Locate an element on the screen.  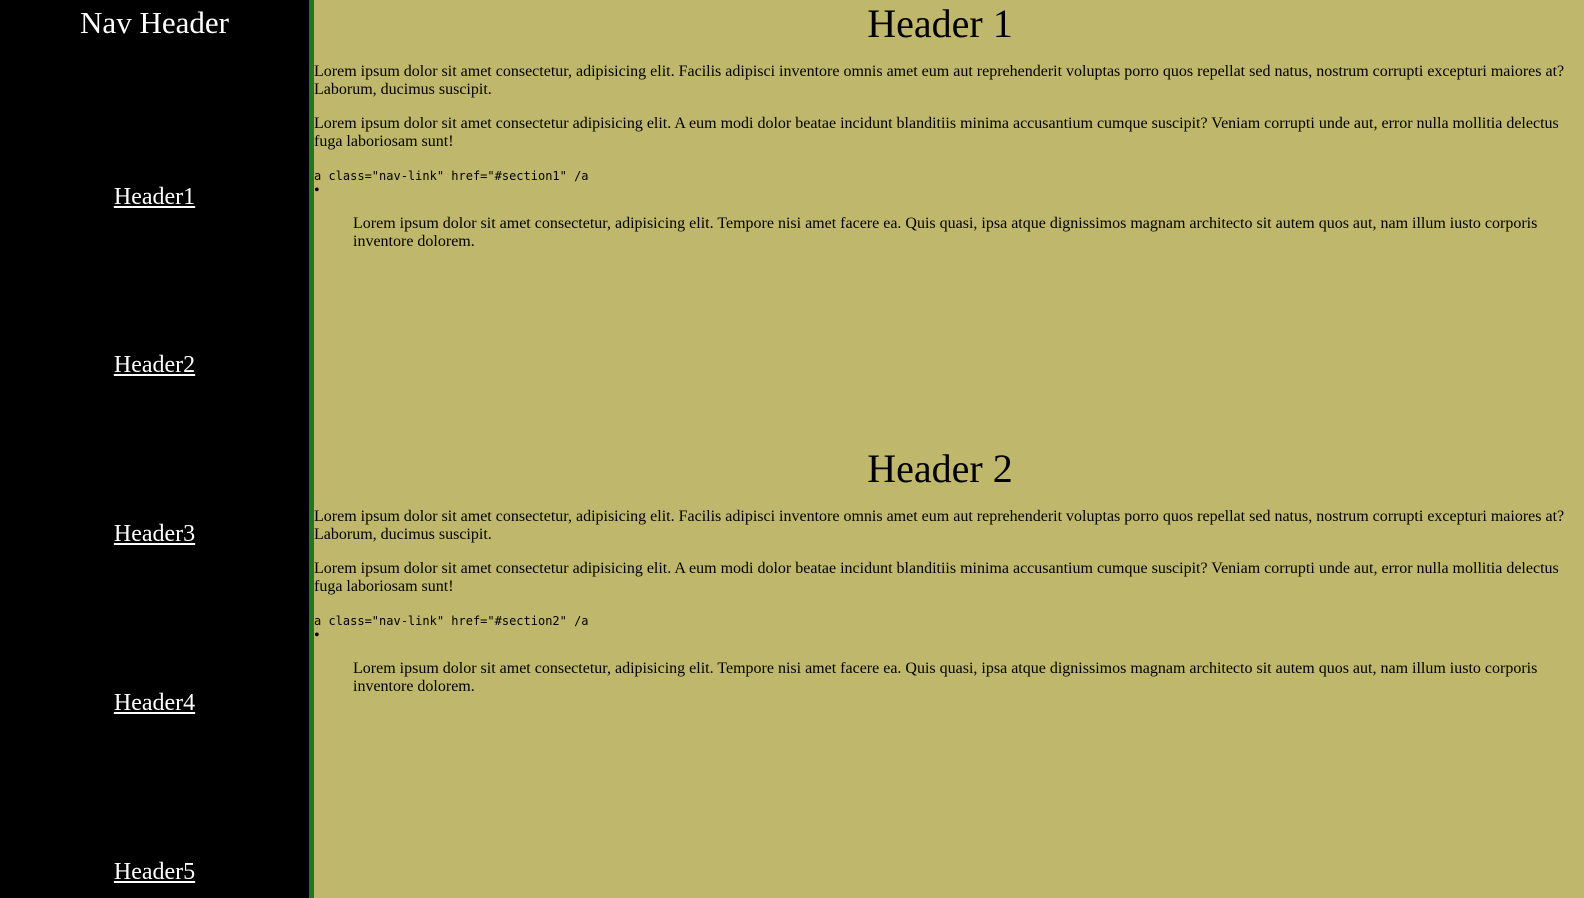
code-snippet: a class="nav-link" href="#section2" /a is located at coordinates (451, 621).